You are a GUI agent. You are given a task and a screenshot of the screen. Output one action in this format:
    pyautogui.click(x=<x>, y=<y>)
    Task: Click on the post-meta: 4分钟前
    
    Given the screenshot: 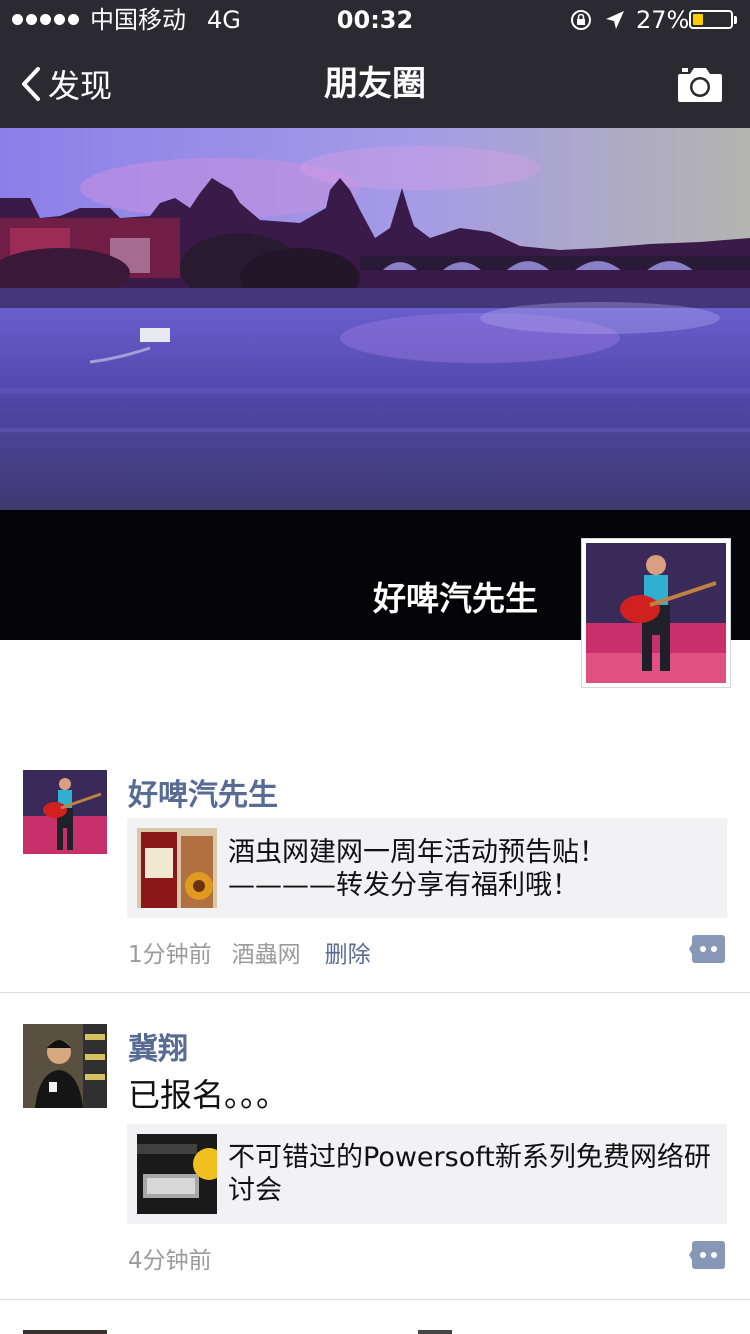 What is the action you would take?
    pyautogui.click(x=170, y=1258)
    